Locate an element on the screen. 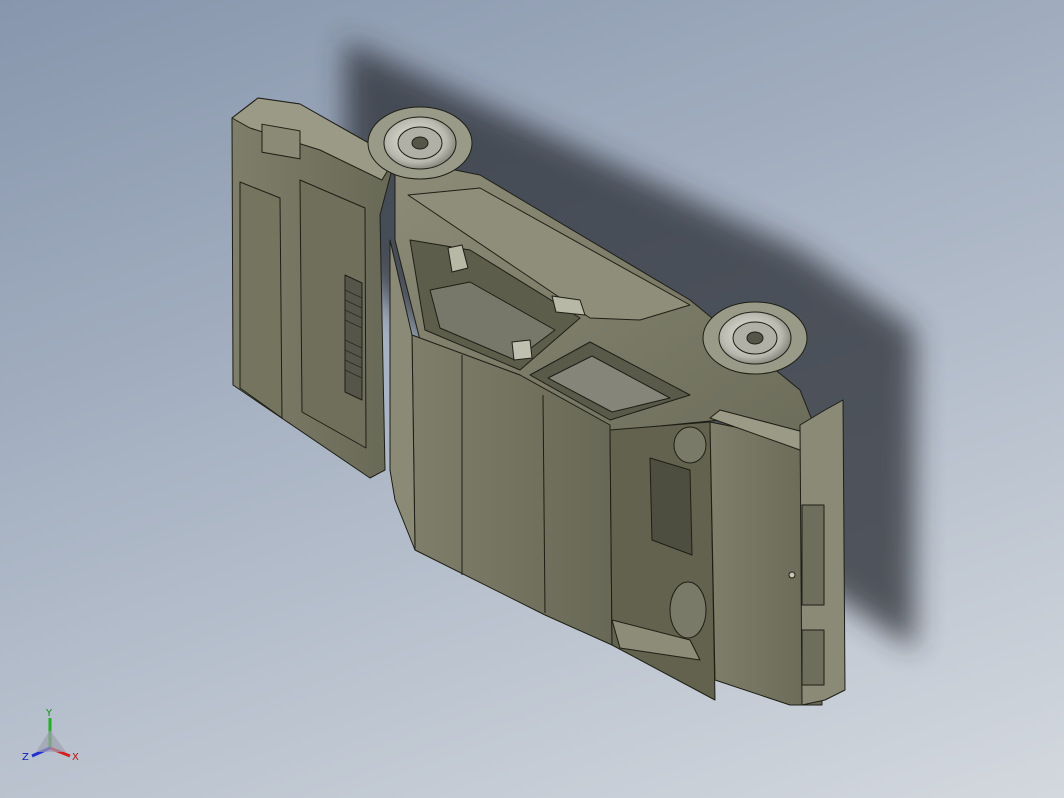 This screenshot has height=798, width=1064. axis-triad: Y X Z is located at coordinates (50, 735).